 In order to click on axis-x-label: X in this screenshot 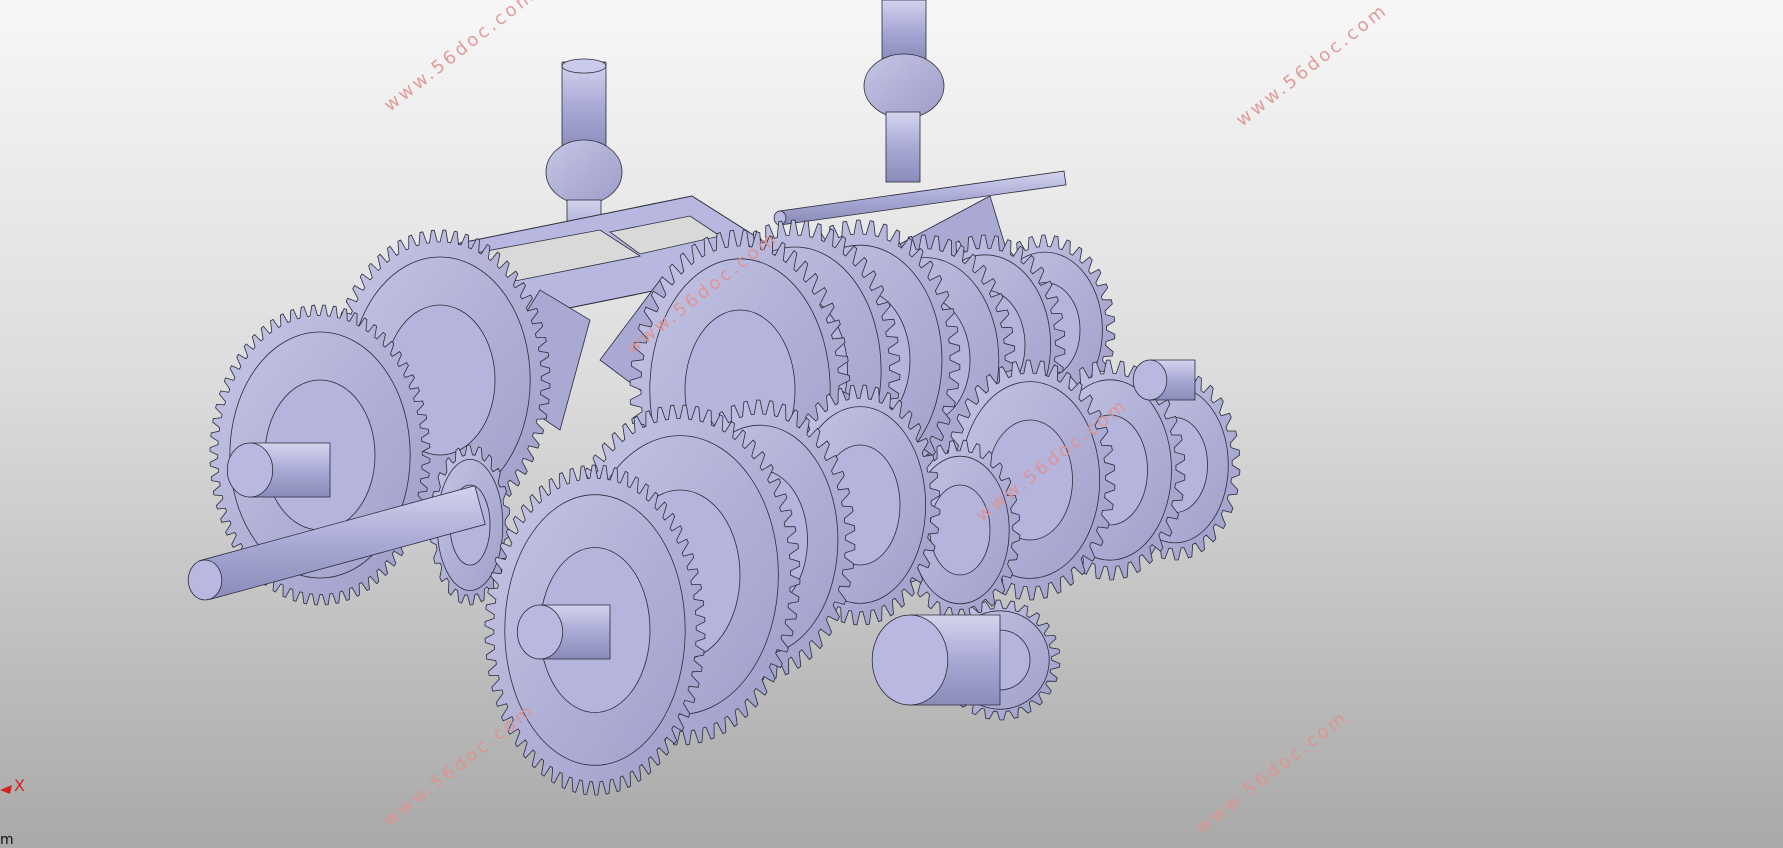, I will do `click(19, 785)`.